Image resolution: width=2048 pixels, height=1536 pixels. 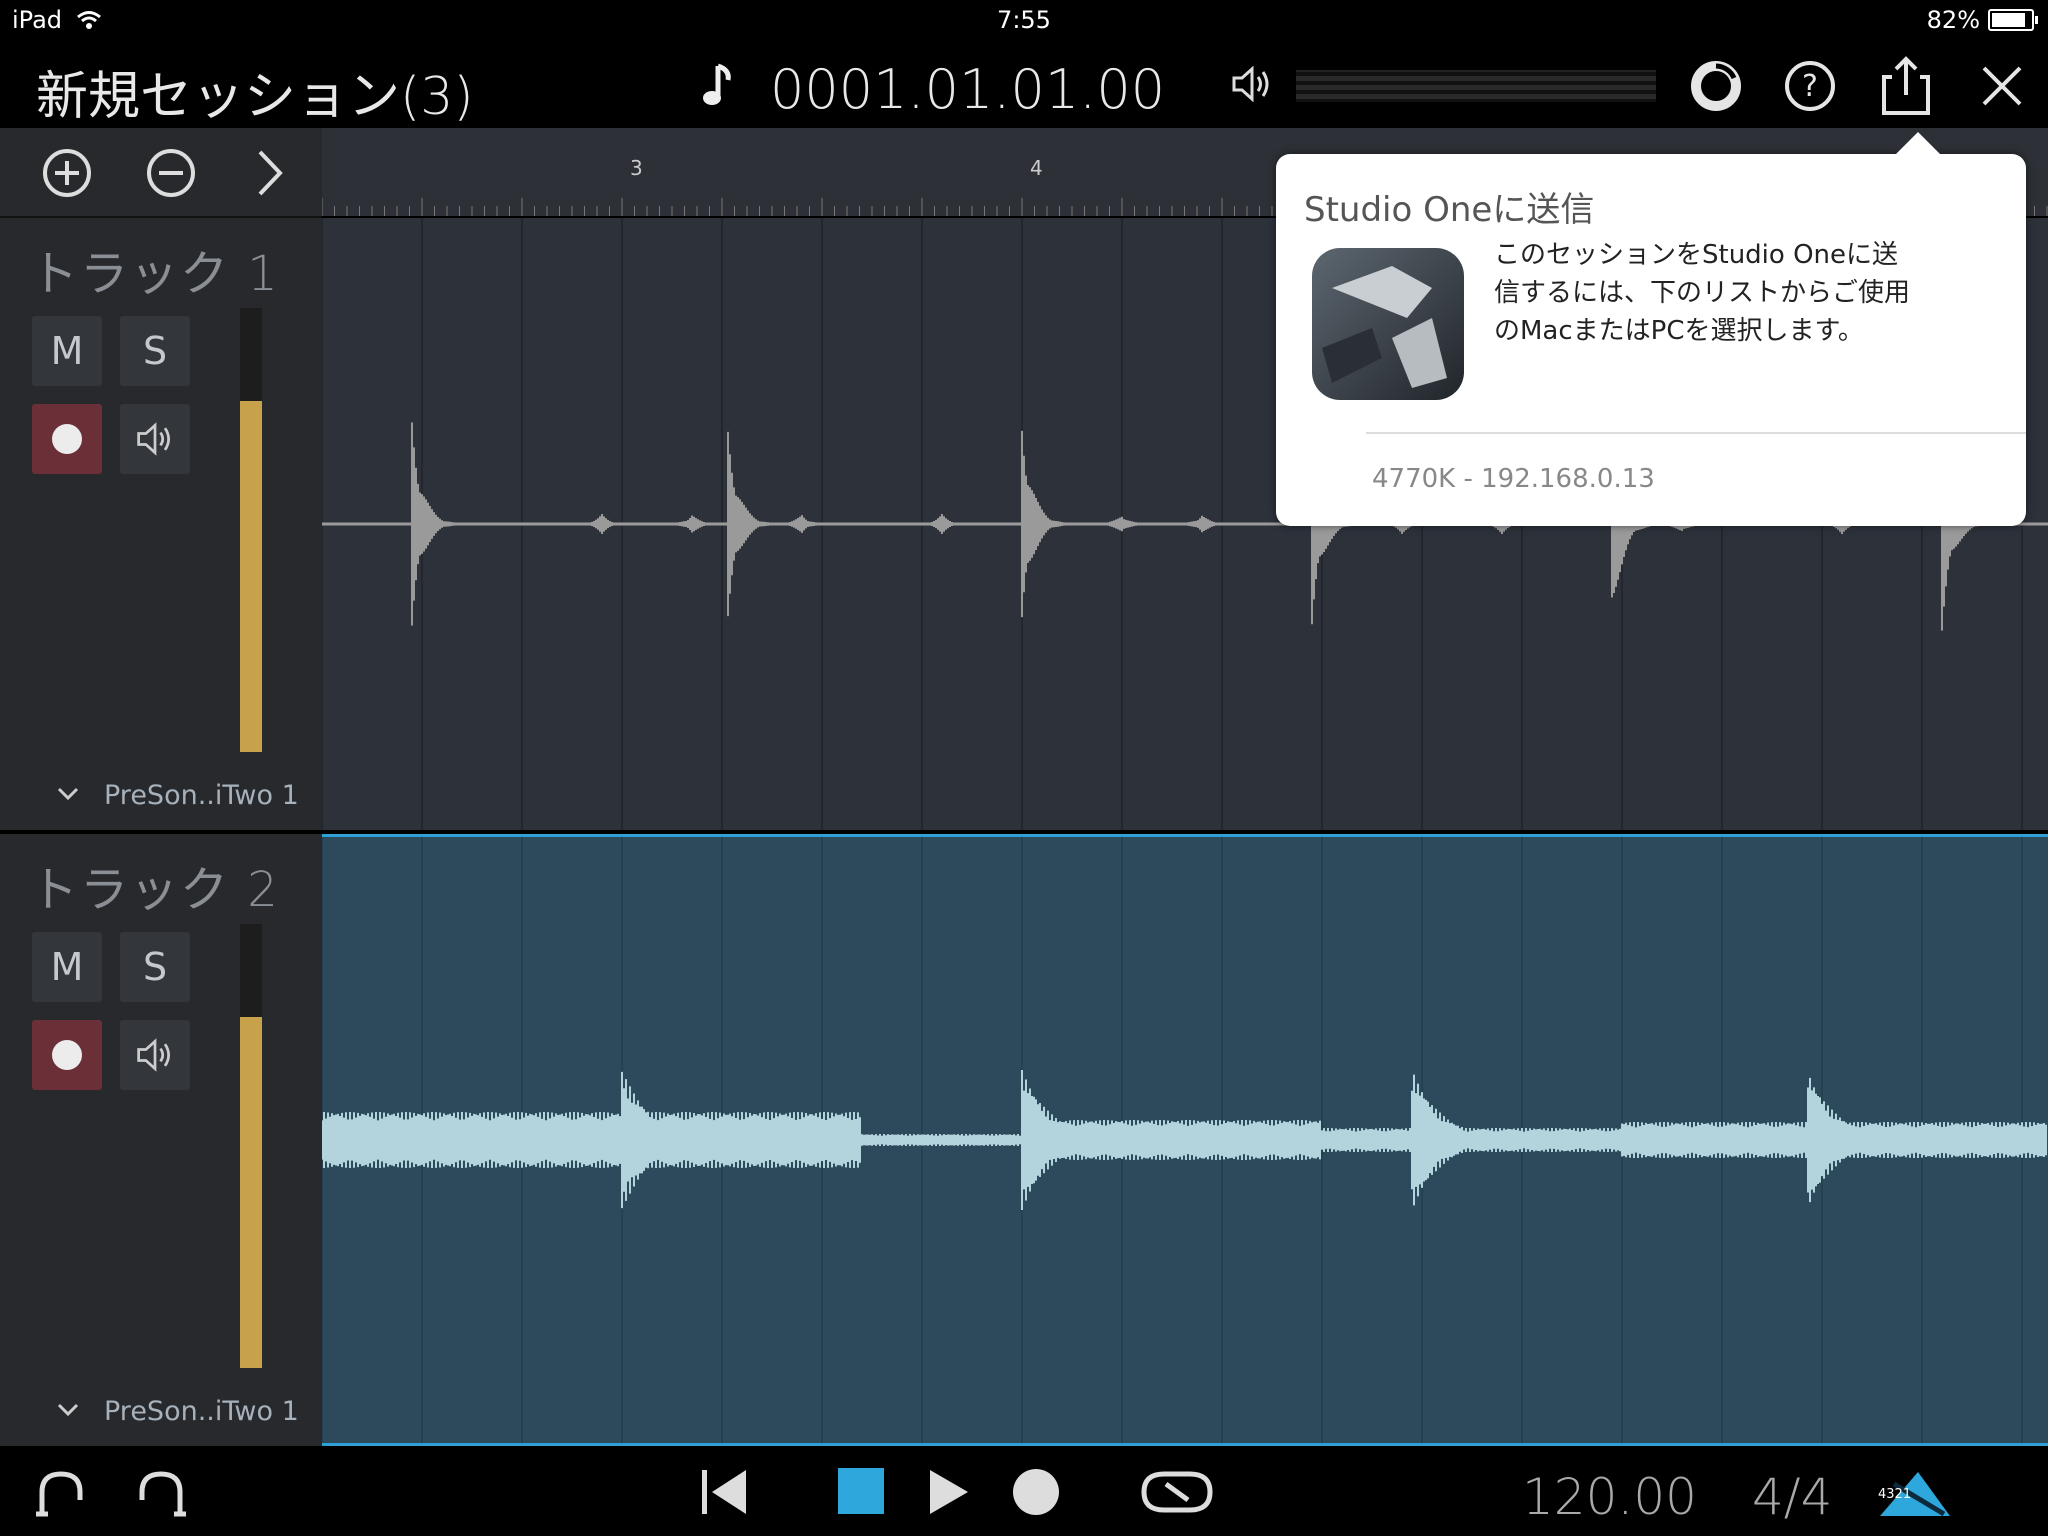 What do you see at coordinates (1252, 86) in the screenshot?
I see `volume-icon` at bounding box center [1252, 86].